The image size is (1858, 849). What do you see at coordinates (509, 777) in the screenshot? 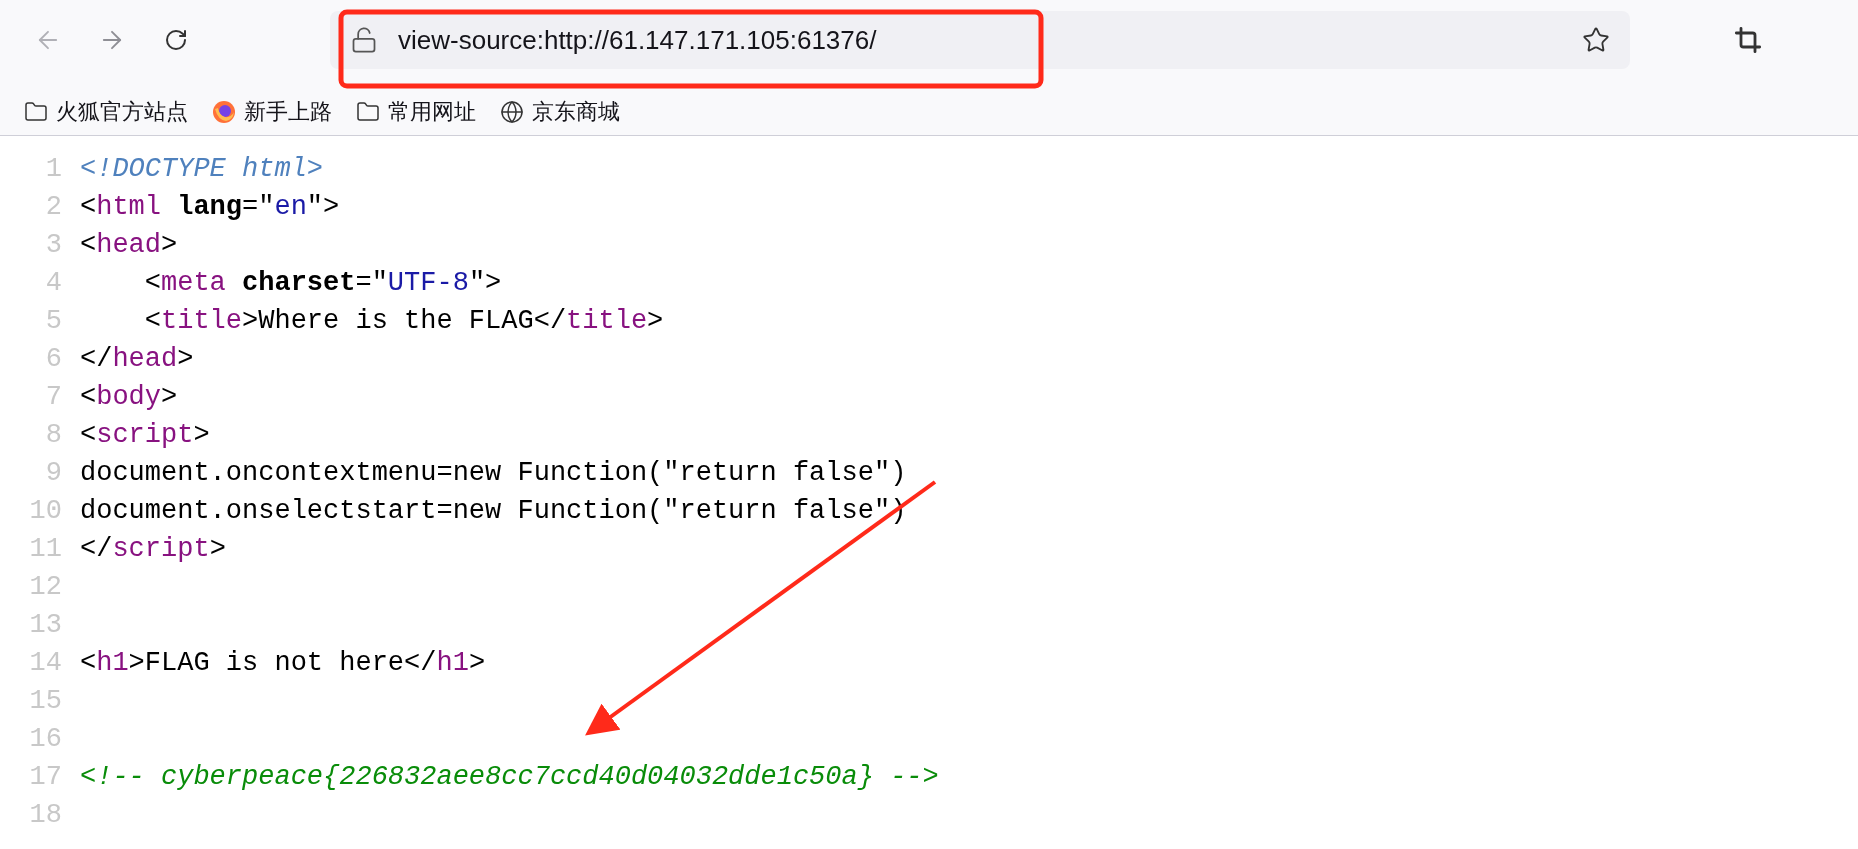
I see `source-code-line: <!-- cyberpeace{226832aee8cc7ccd40d04032dde1c50a} -->` at bounding box center [509, 777].